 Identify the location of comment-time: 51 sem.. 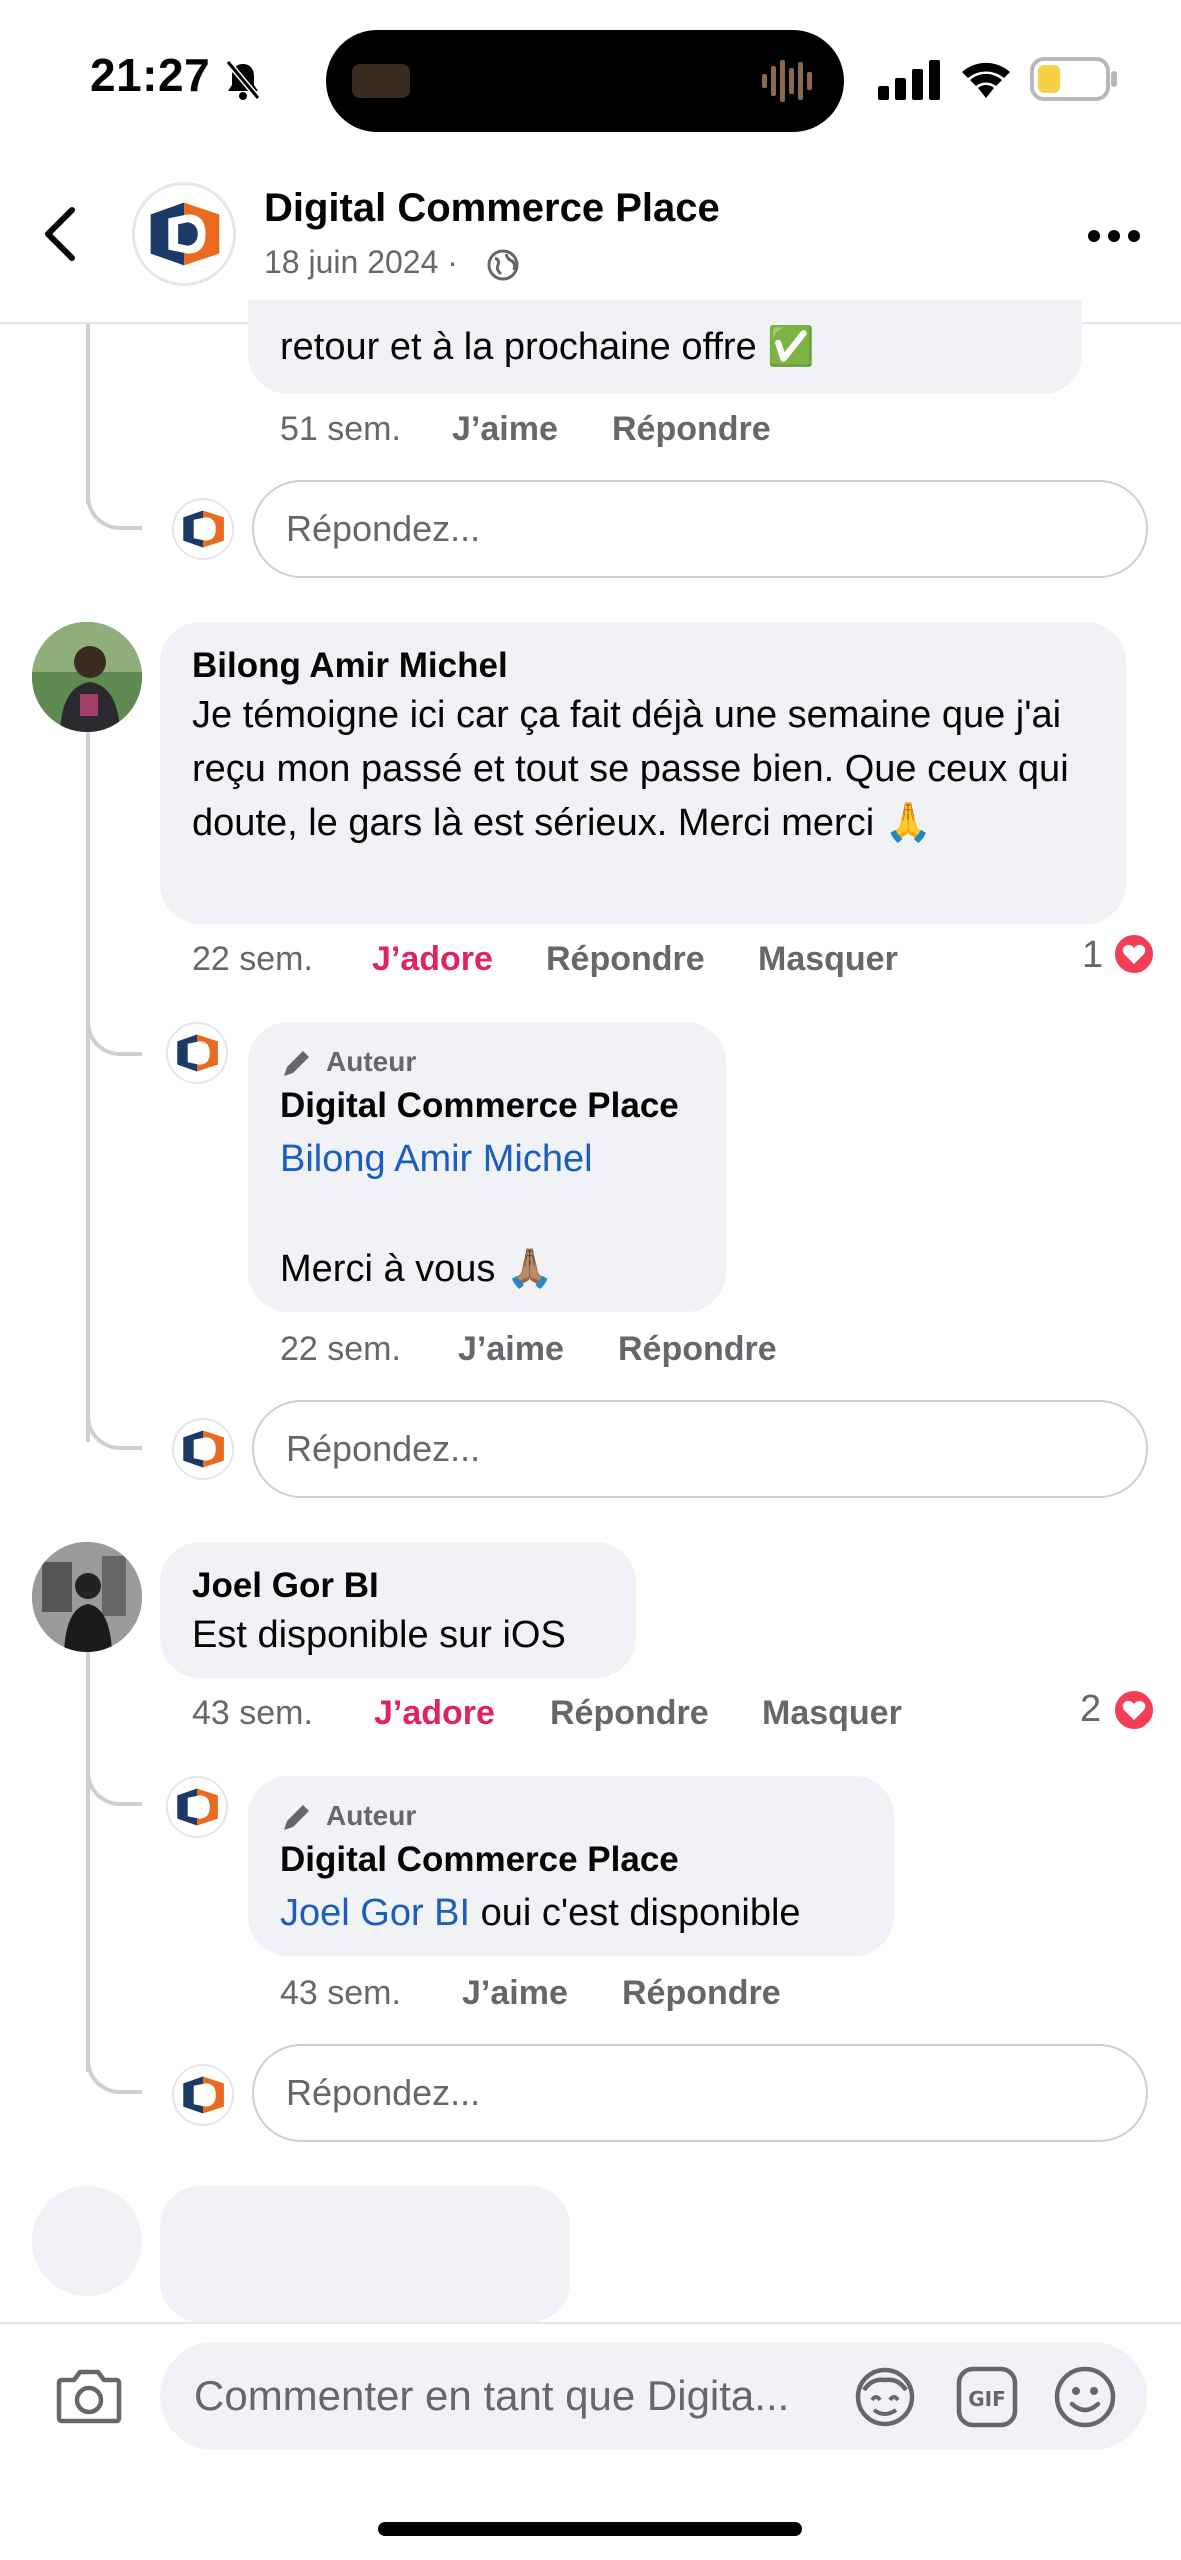
(340, 429).